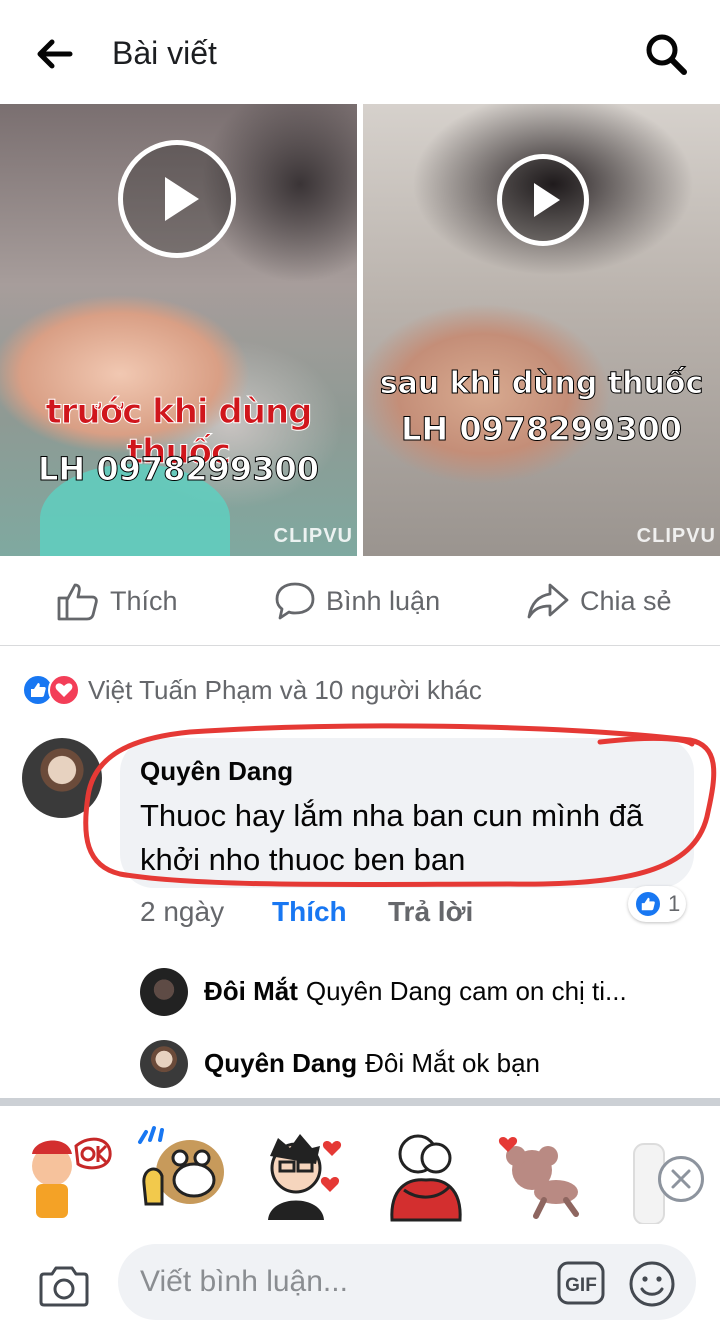 The image size is (720, 1328). I want to click on watermark-left: CLIPVU, so click(313, 536).